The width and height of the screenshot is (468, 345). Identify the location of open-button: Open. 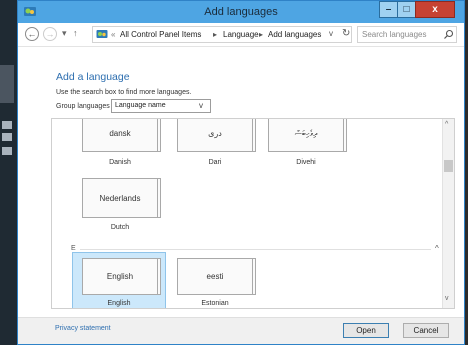
(366, 330).